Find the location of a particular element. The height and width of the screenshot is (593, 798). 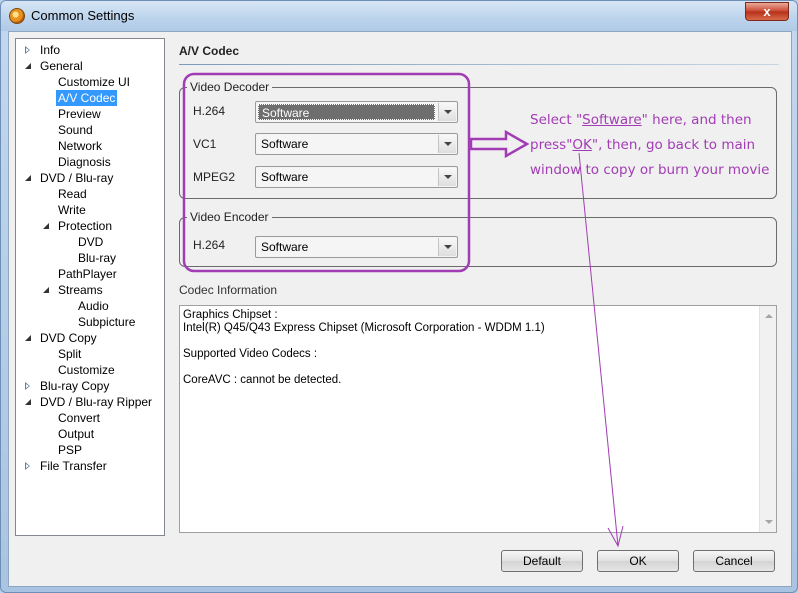

tree-item: File Transfer is located at coordinates (90, 466).